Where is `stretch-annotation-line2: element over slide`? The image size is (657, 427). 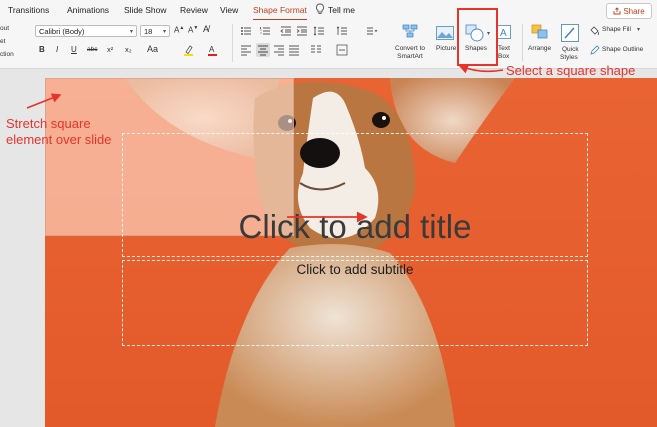
stretch-annotation-line2: element over slide is located at coordinates (59, 139).